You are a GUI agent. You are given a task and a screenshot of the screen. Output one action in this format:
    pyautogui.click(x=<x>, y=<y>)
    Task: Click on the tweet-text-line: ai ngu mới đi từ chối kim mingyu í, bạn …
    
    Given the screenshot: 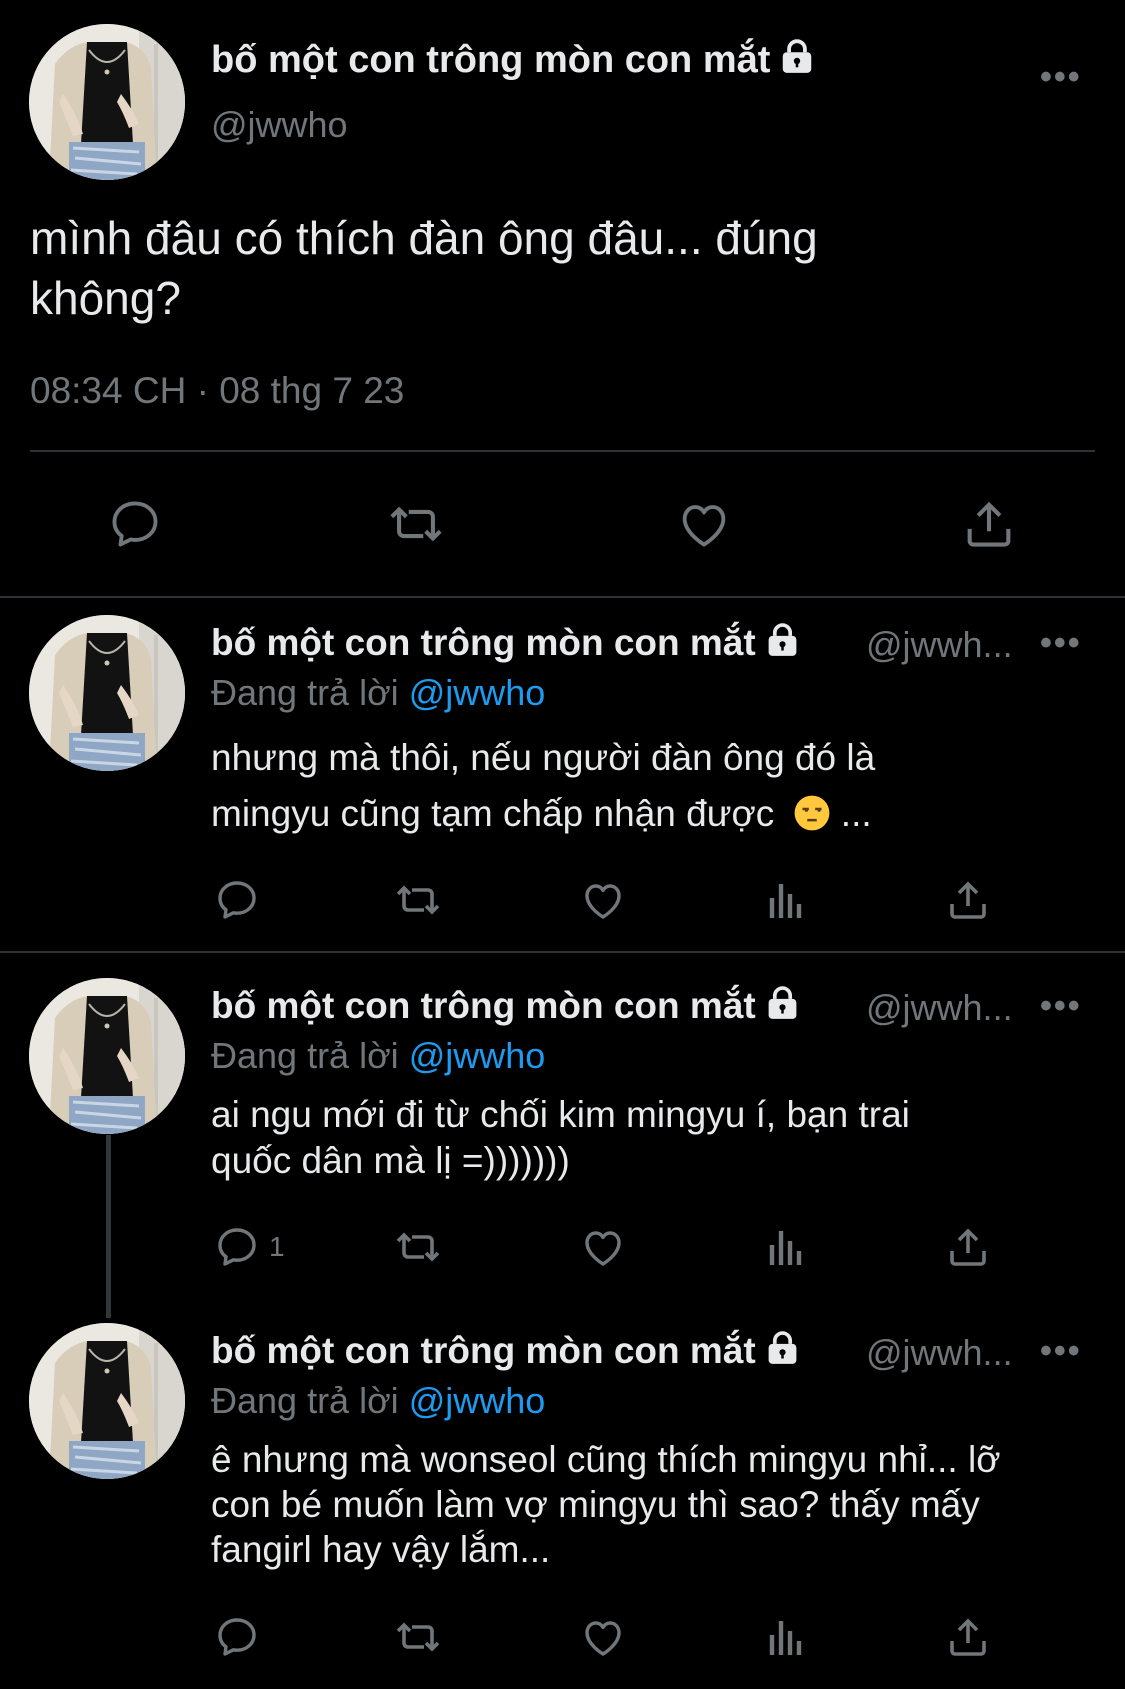 What is the action you would take?
    pyautogui.click(x=560, y=1114)
    